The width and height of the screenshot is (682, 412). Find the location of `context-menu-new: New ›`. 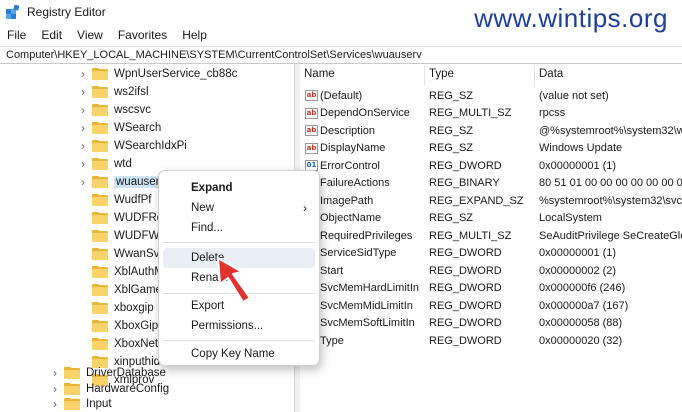

context-menu-new: New › is located at coordinates (239, 208).